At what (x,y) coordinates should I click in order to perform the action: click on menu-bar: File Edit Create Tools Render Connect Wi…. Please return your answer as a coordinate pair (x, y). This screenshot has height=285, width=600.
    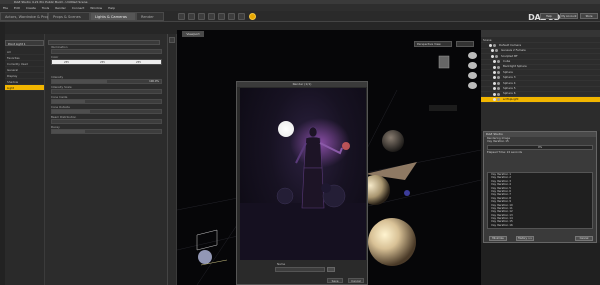
    Looking at the image, I should click on (300, 7).